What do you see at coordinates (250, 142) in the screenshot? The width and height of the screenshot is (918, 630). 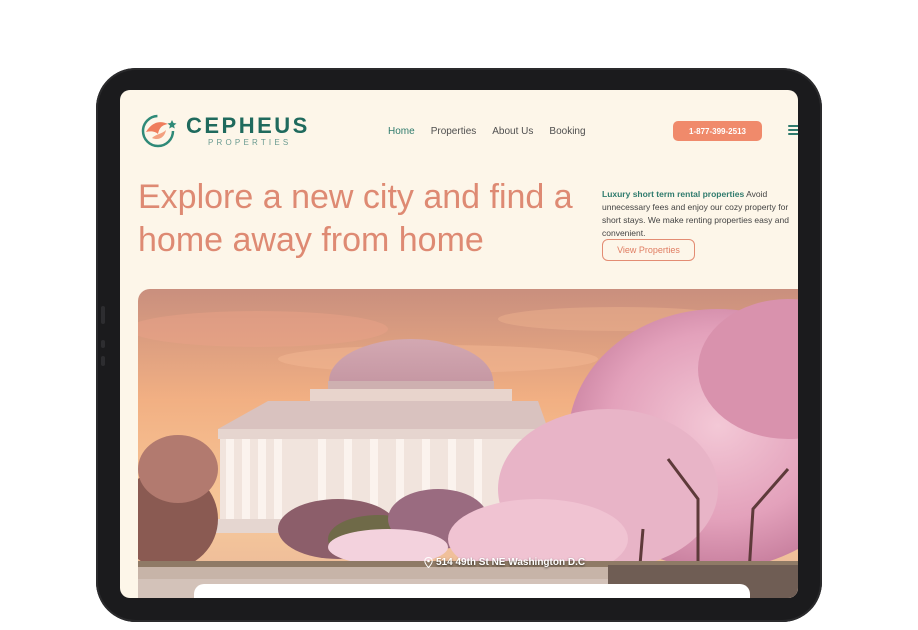 I see `brand-subtitle: PROPERTIES` at bounding box center [250, 142].